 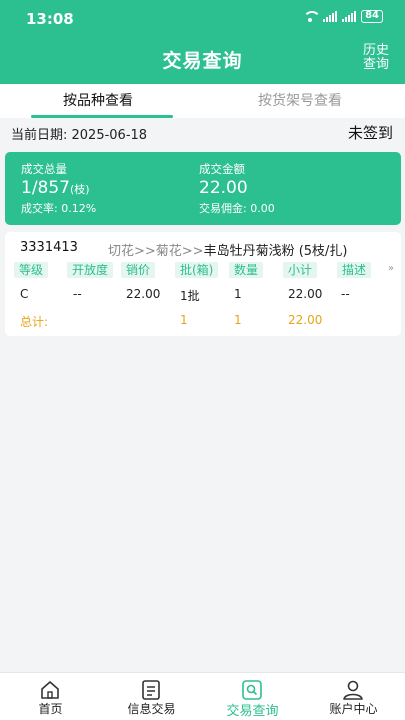 I want to click on deal-rate: 成交率: 0.12%, so click(x=59, y=208).